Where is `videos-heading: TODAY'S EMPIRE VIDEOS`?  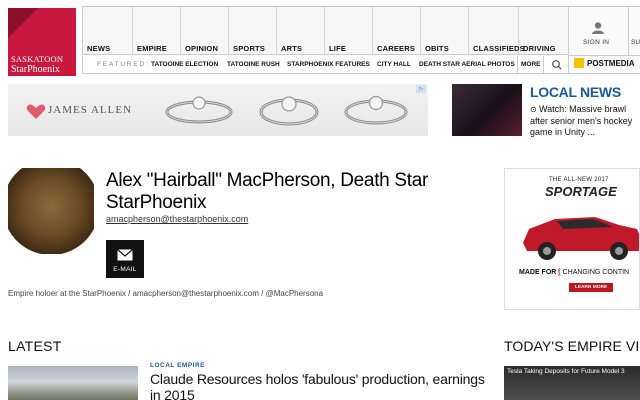
videos-heading: TODAY'S EMPIRE VIDEOS is located at coordinates (572, 346).